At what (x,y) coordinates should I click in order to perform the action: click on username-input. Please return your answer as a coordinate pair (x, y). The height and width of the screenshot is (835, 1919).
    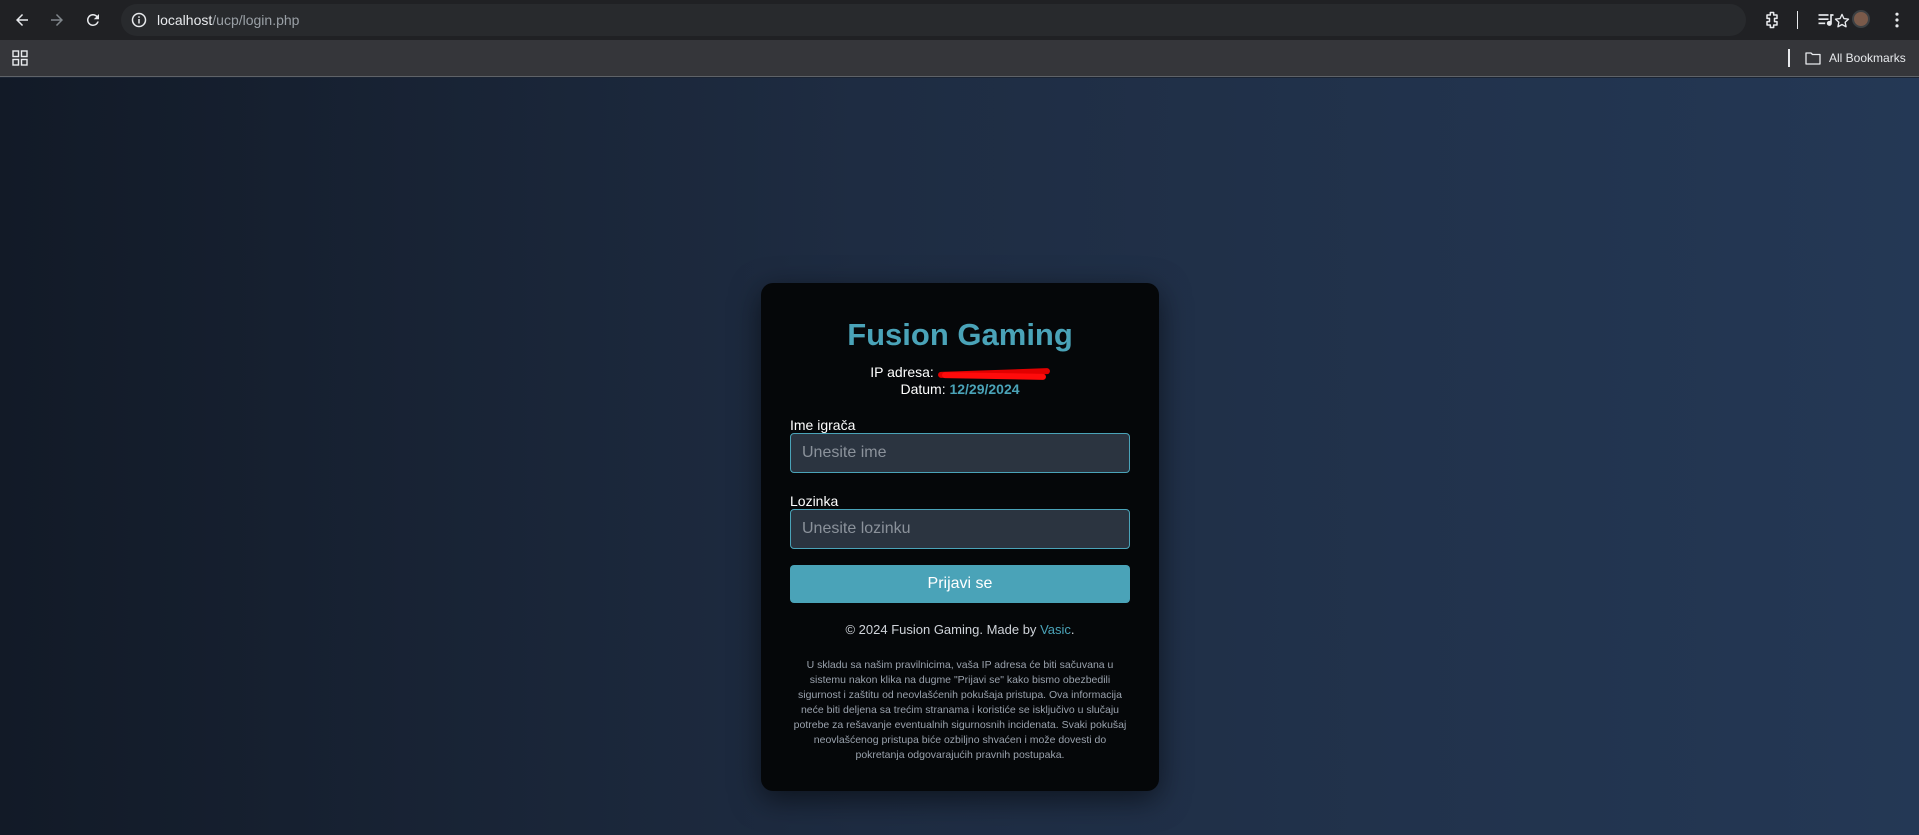
    Looking at the image, I should click on (960, 453).